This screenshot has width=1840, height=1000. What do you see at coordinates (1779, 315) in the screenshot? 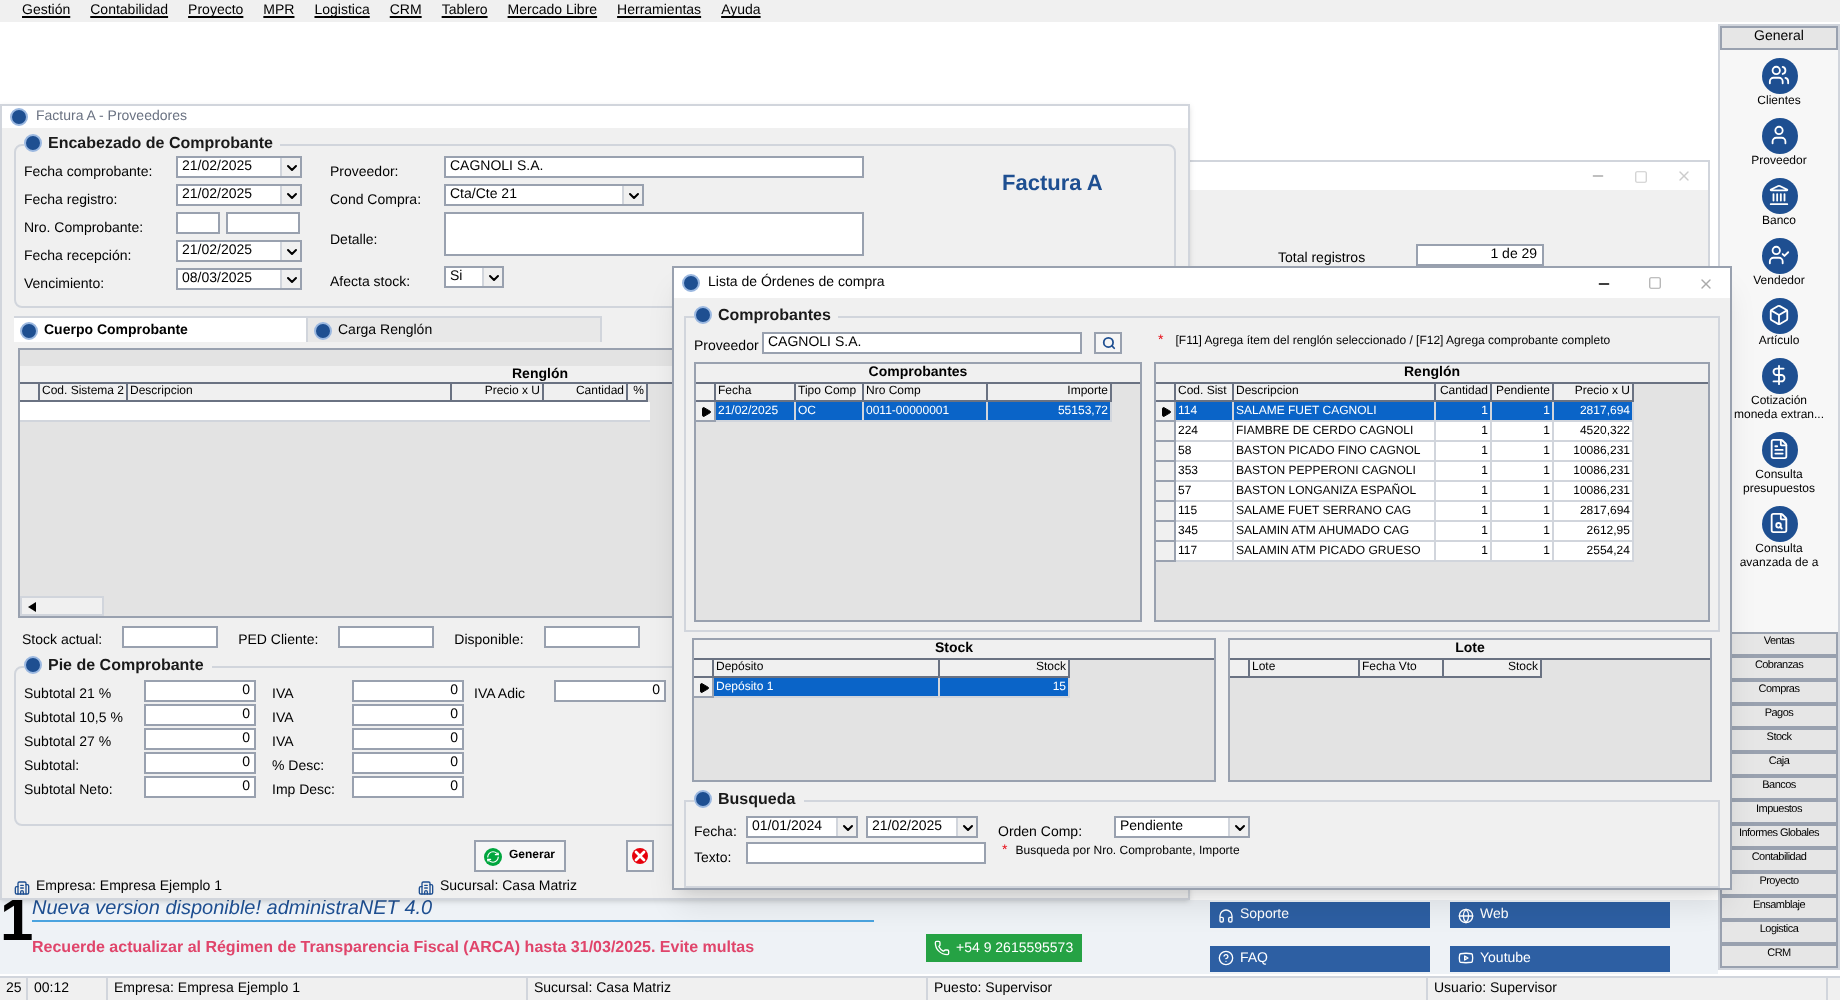
I see `box-icon` at bounding box center [1779, 315].